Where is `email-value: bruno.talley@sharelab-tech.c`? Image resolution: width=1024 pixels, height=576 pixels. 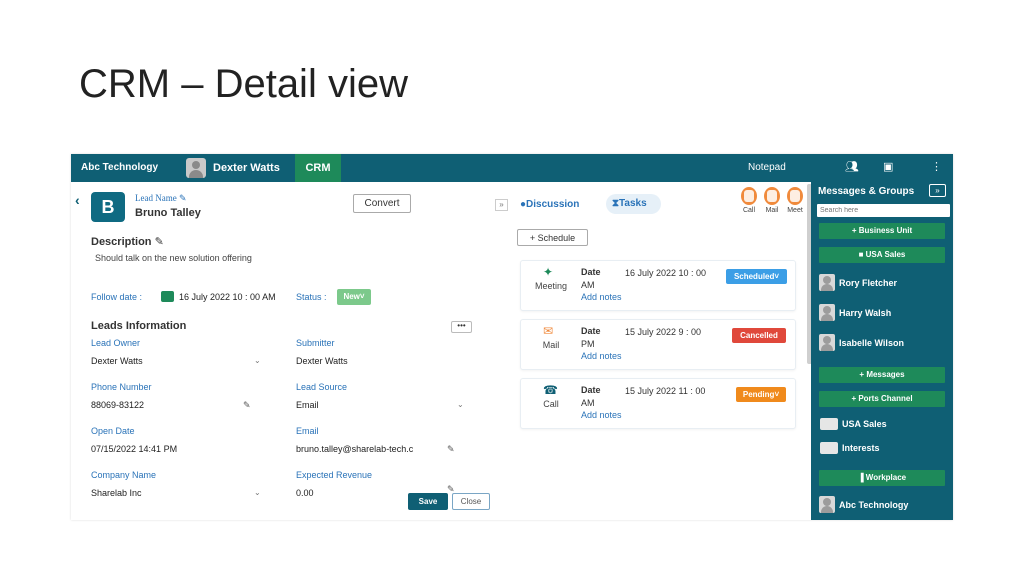
email-value: bruno.talley@sharelab-tech.c is located at coordinates (354, 449).